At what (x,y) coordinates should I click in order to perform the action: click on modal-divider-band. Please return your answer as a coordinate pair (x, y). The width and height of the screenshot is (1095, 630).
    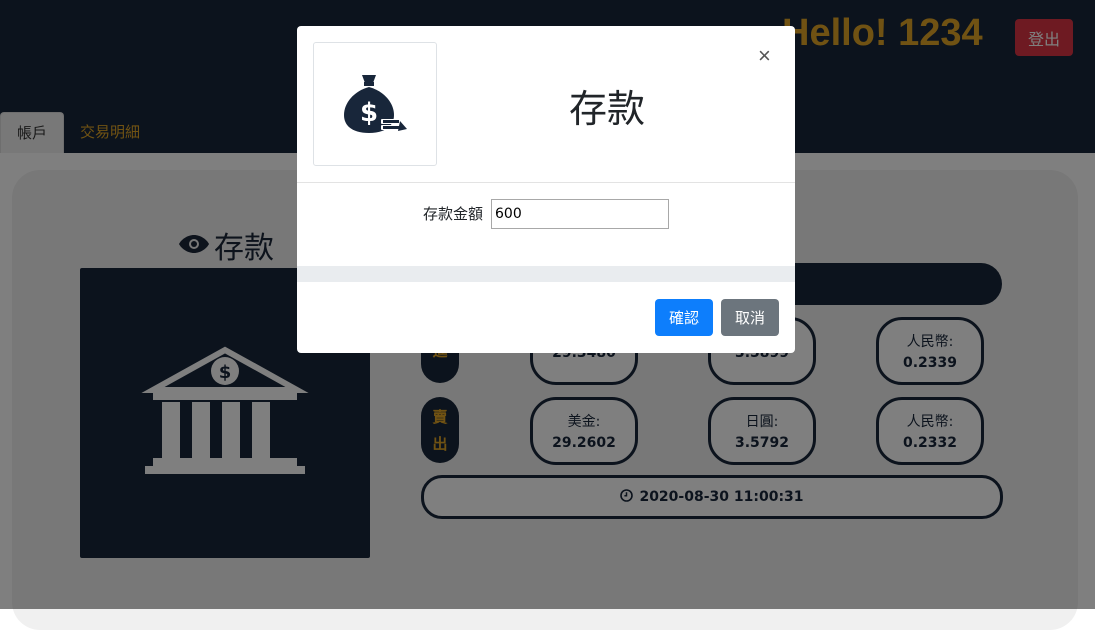
    Looking at the image, I should click on (546, 274).